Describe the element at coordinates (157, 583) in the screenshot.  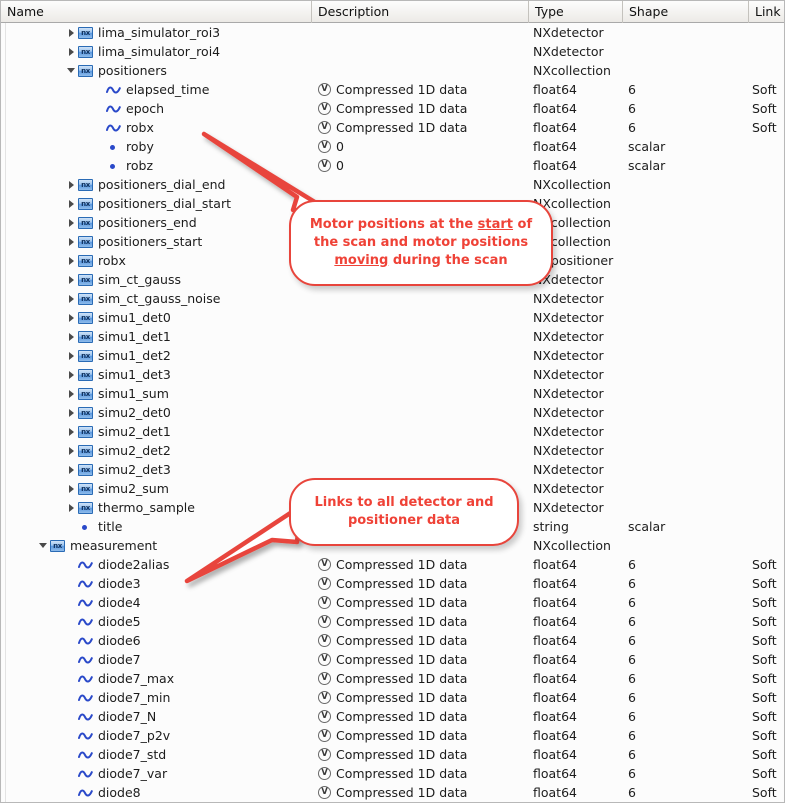
I see `tree-row-name-cell: diode3` at that location.